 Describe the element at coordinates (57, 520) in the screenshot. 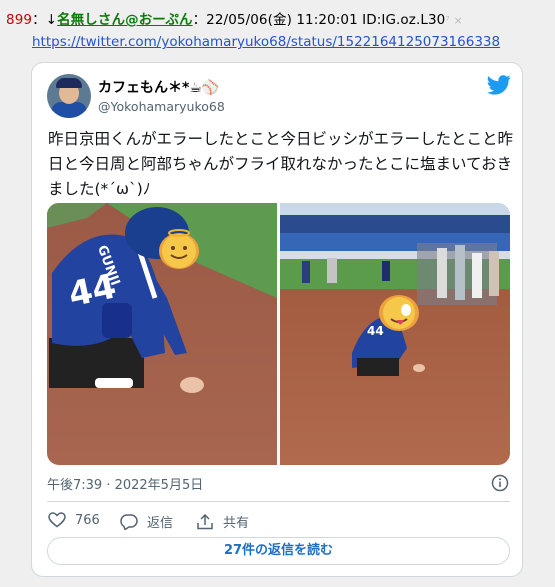

I see `heart-icon` at that location.